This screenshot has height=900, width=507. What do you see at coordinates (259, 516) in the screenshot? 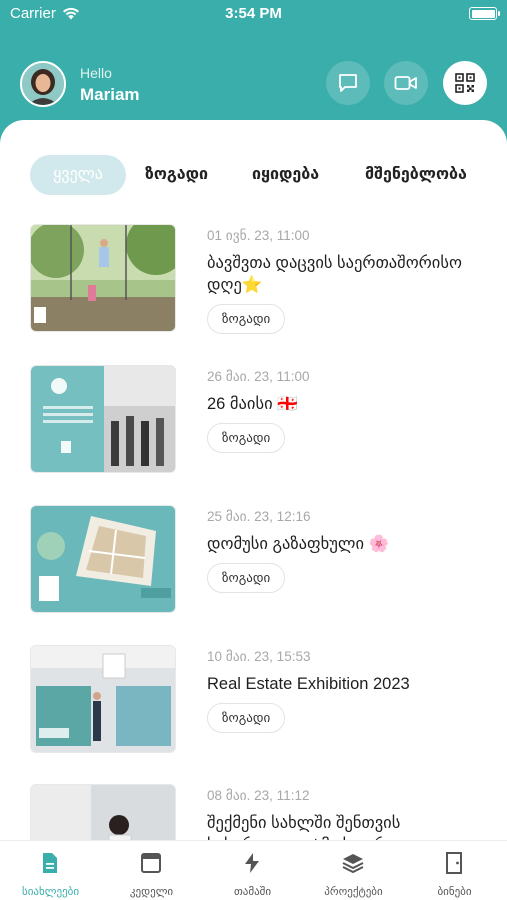
I see `news-date: 25 მაი. 23, 12:16` at bounding box center [259, 516].